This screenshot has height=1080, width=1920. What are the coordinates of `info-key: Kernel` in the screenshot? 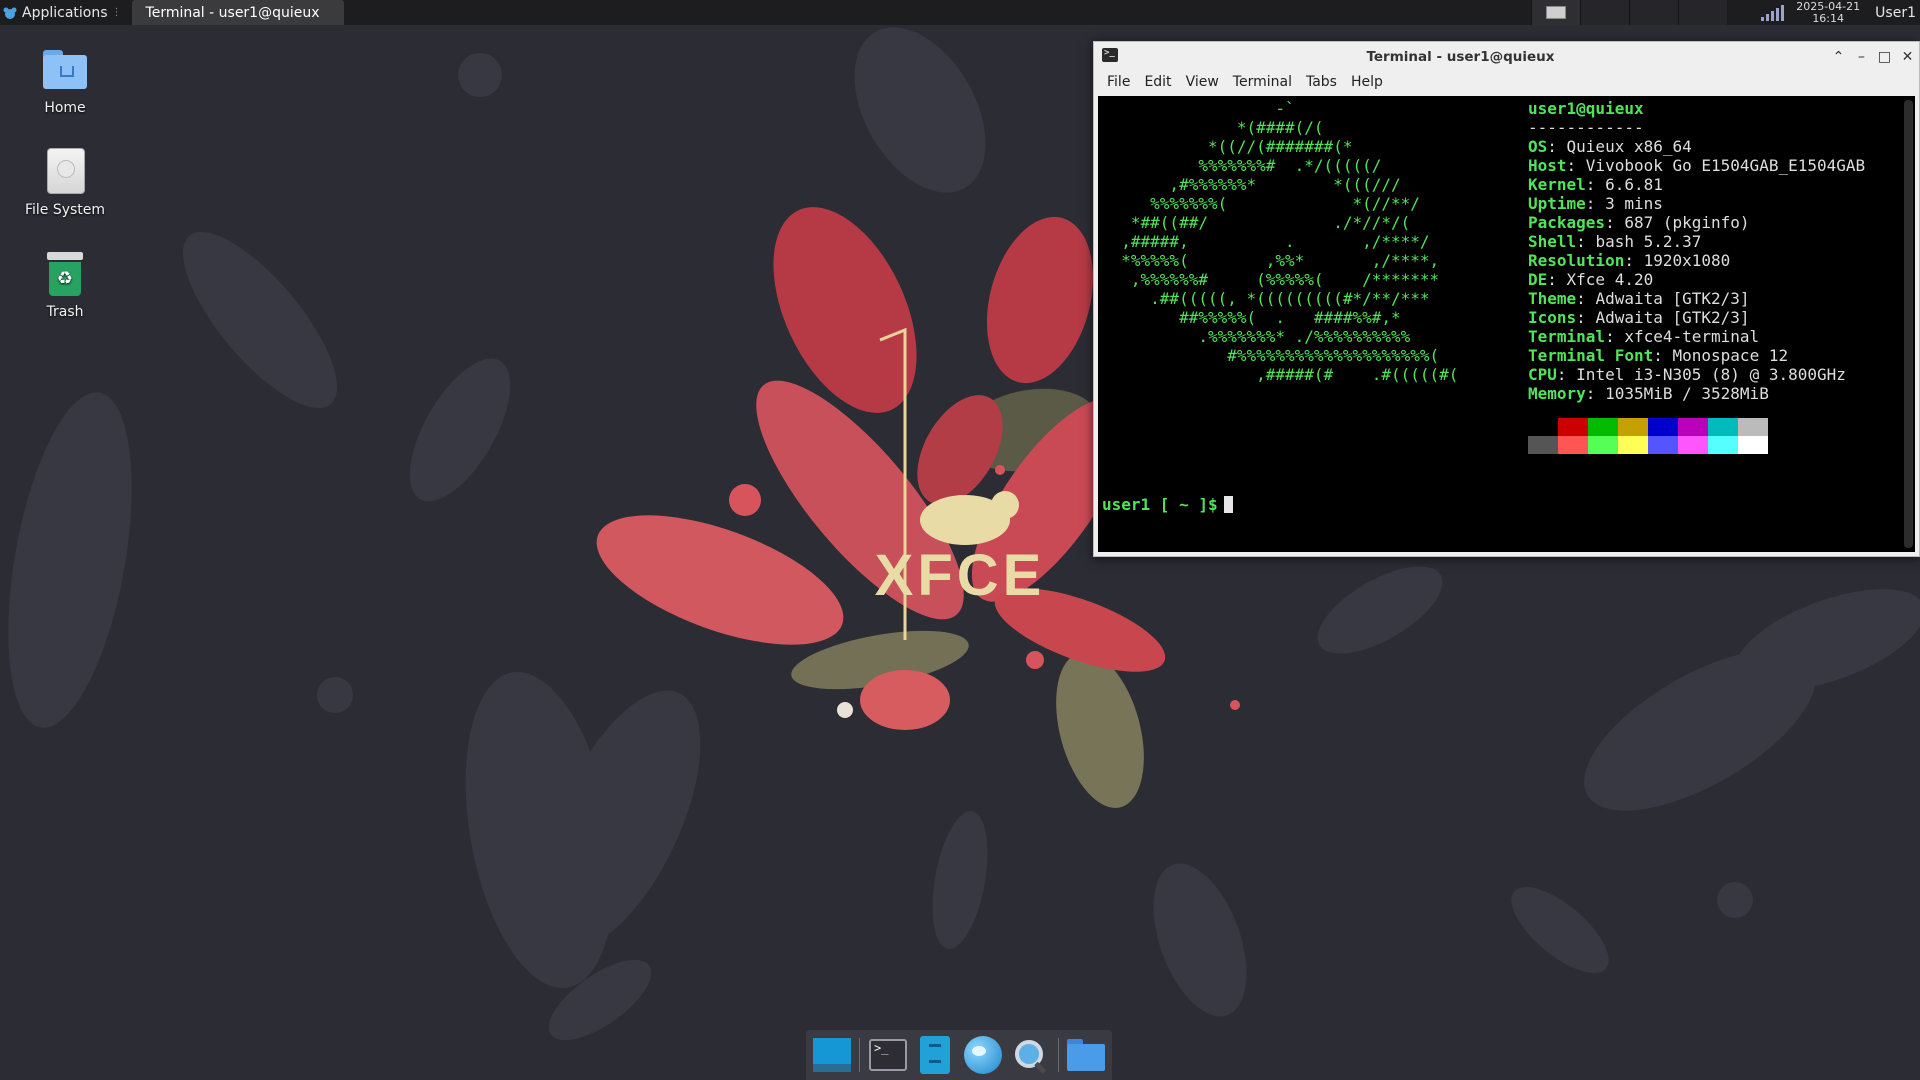 It's located at (1557, 184).